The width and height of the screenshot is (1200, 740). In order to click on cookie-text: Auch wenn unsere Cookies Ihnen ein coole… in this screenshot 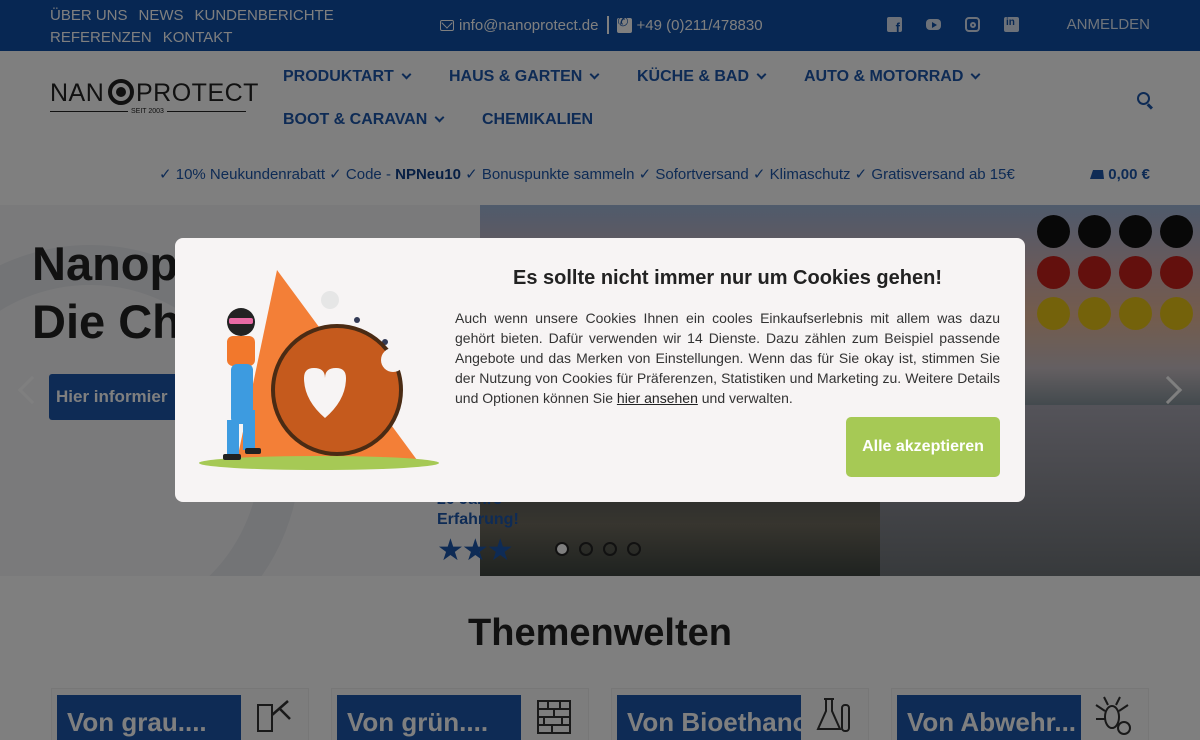, I will do `click(727, 358)`.